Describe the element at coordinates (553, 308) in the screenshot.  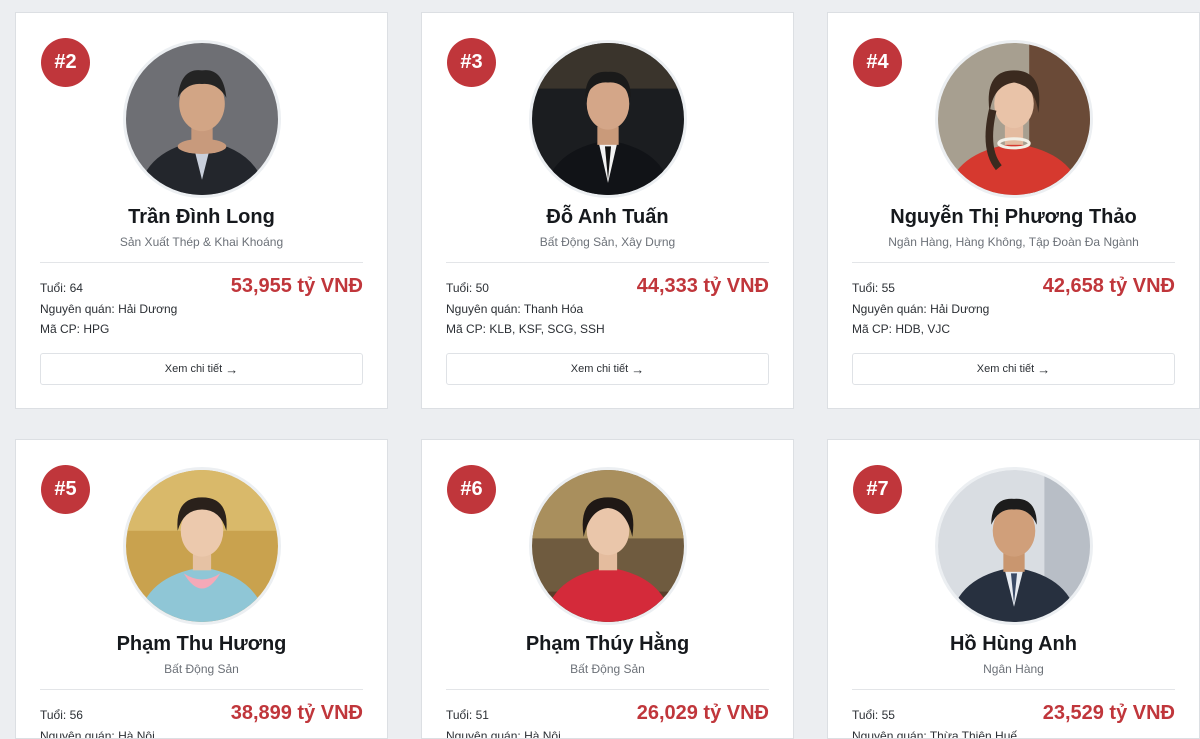
I see `hometown-value: Thanh Hóa` at that location.